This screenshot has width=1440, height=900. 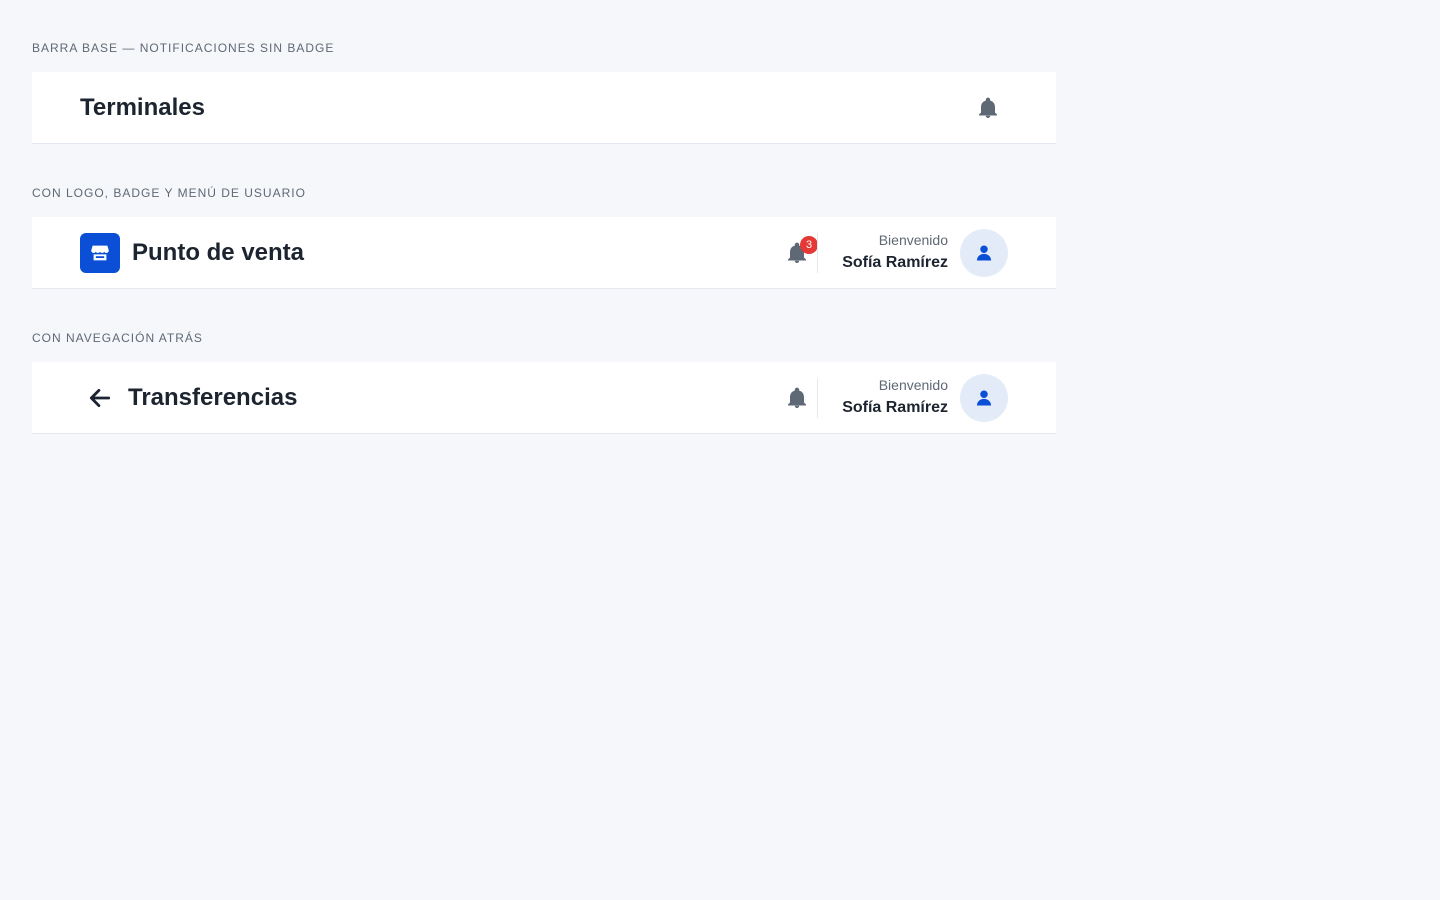 I want to click on app-logo, so click(x=100, y=252).